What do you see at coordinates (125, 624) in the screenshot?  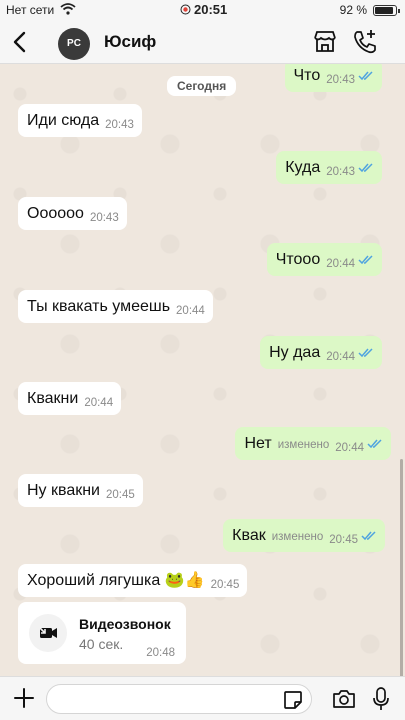 I see `video-call-title: Видеозвонок` at bounding box center [125, 624].